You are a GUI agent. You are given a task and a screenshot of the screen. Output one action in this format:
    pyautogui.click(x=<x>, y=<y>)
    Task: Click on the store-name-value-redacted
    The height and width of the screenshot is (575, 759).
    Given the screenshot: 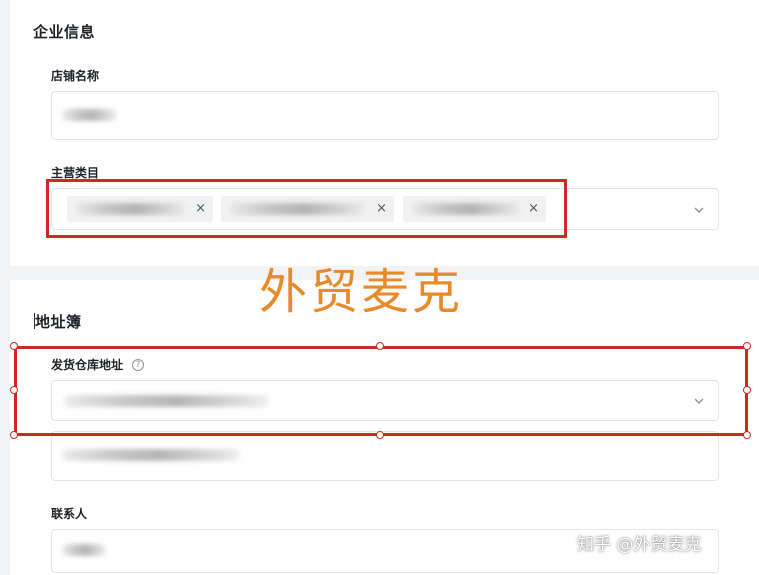 What is the action you would take?
    pyautogui.click(x=89, y=115)
    